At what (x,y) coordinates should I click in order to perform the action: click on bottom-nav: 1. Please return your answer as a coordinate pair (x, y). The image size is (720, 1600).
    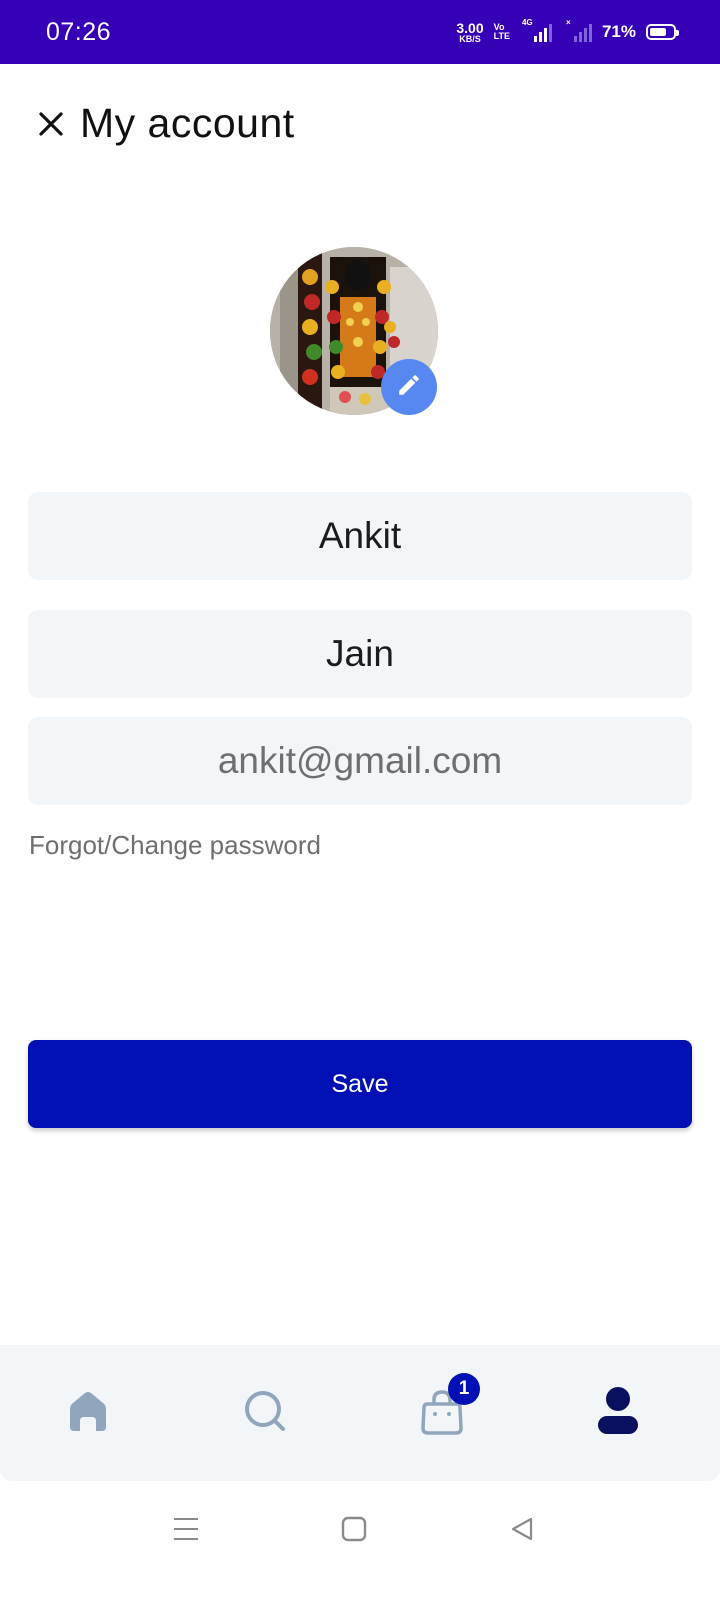
    Looking at the image, I should click on (360, 1413).